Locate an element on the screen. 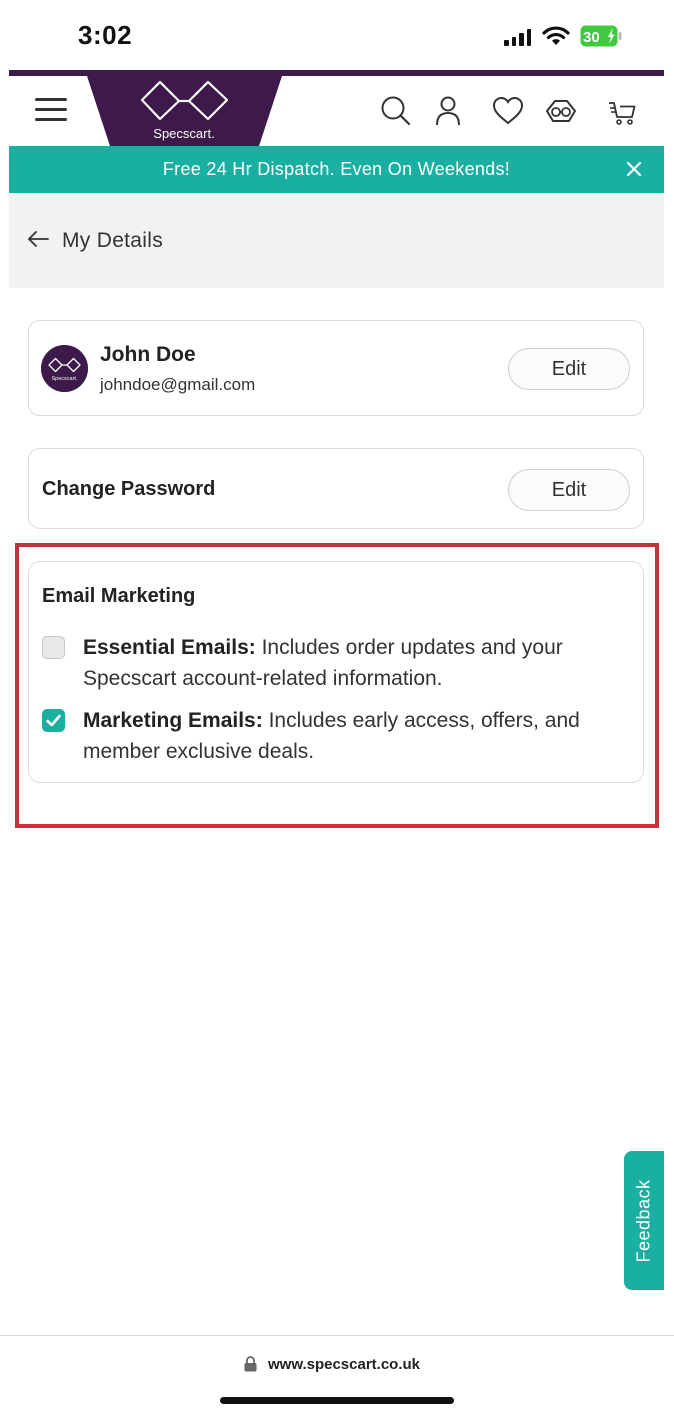  page-title: My Details is located at coordinates (113, 240).